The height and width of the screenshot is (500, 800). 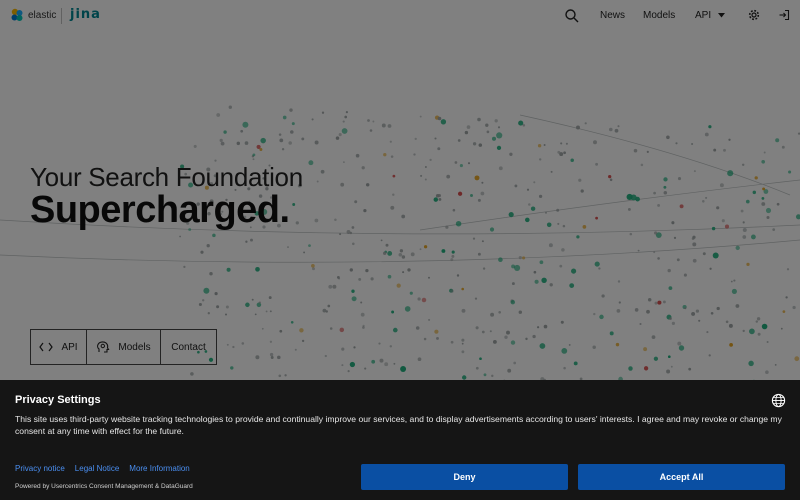 What do you see at coordinates (159, 468) in the screenshot?
I see `more-information-link: More Information` at bounding box center [159, 468].